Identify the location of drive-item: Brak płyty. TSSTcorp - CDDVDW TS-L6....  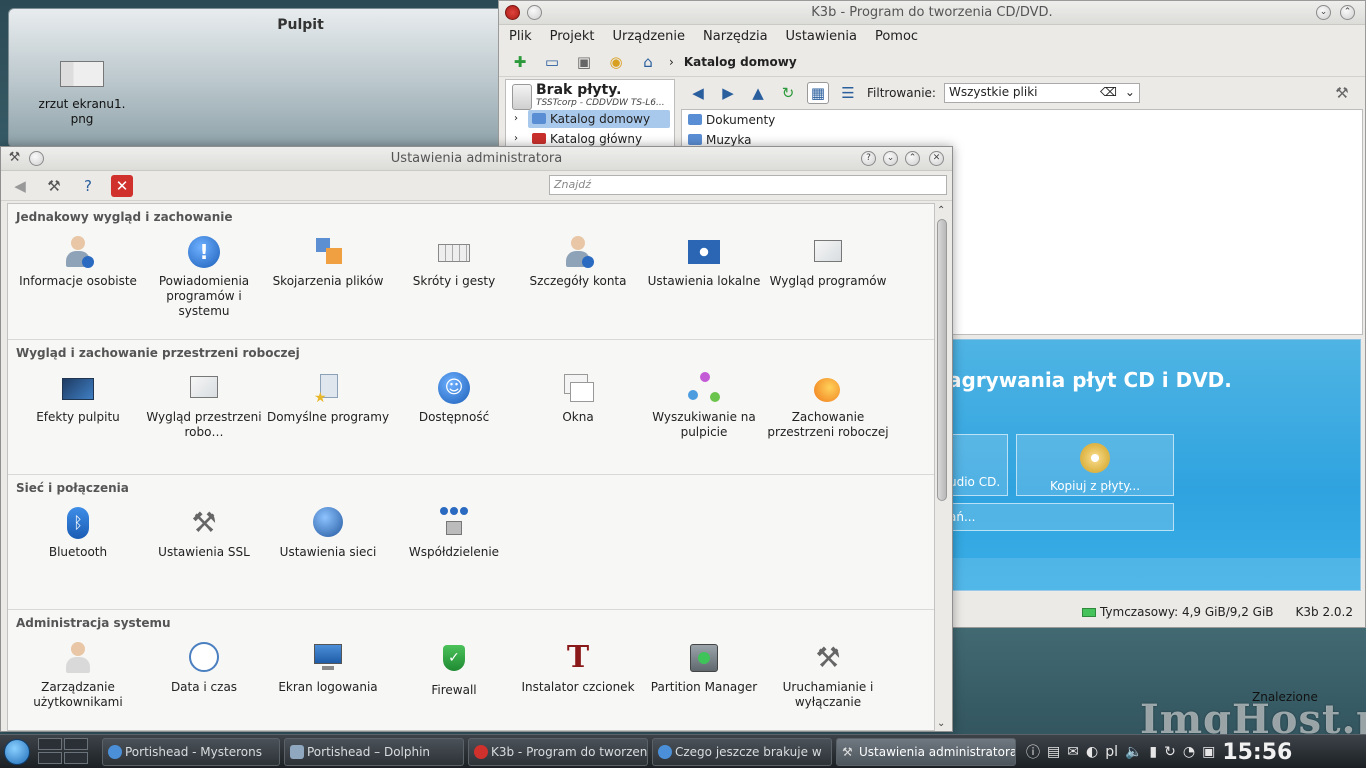
(590, 95).